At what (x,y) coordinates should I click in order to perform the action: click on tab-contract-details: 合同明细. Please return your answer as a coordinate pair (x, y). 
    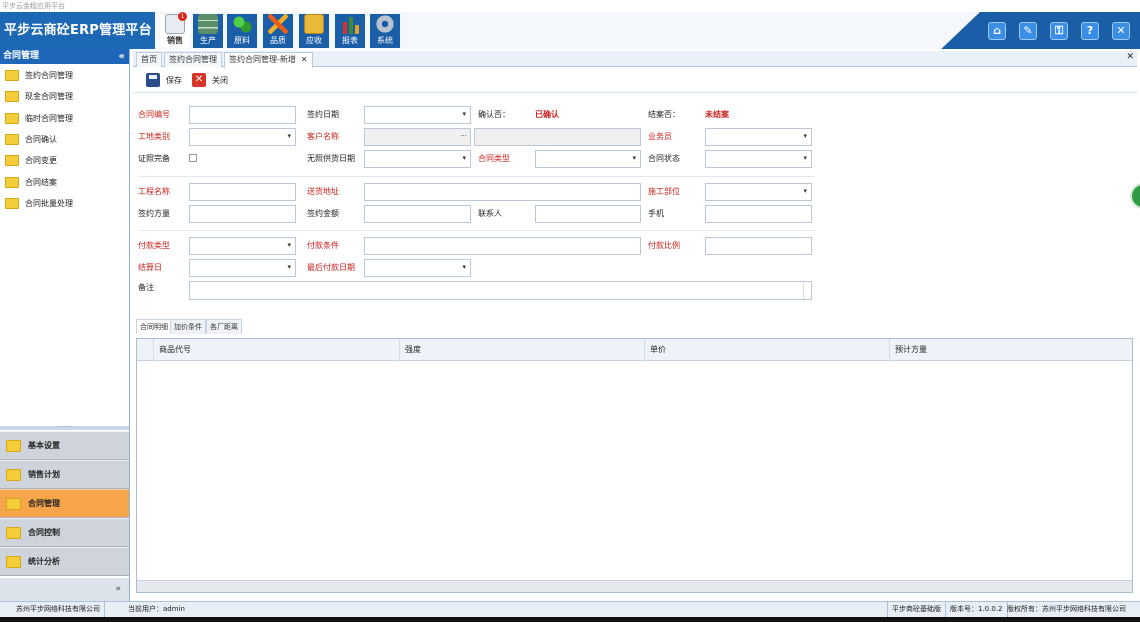
    Looking at the image, I should click on (154, 326).